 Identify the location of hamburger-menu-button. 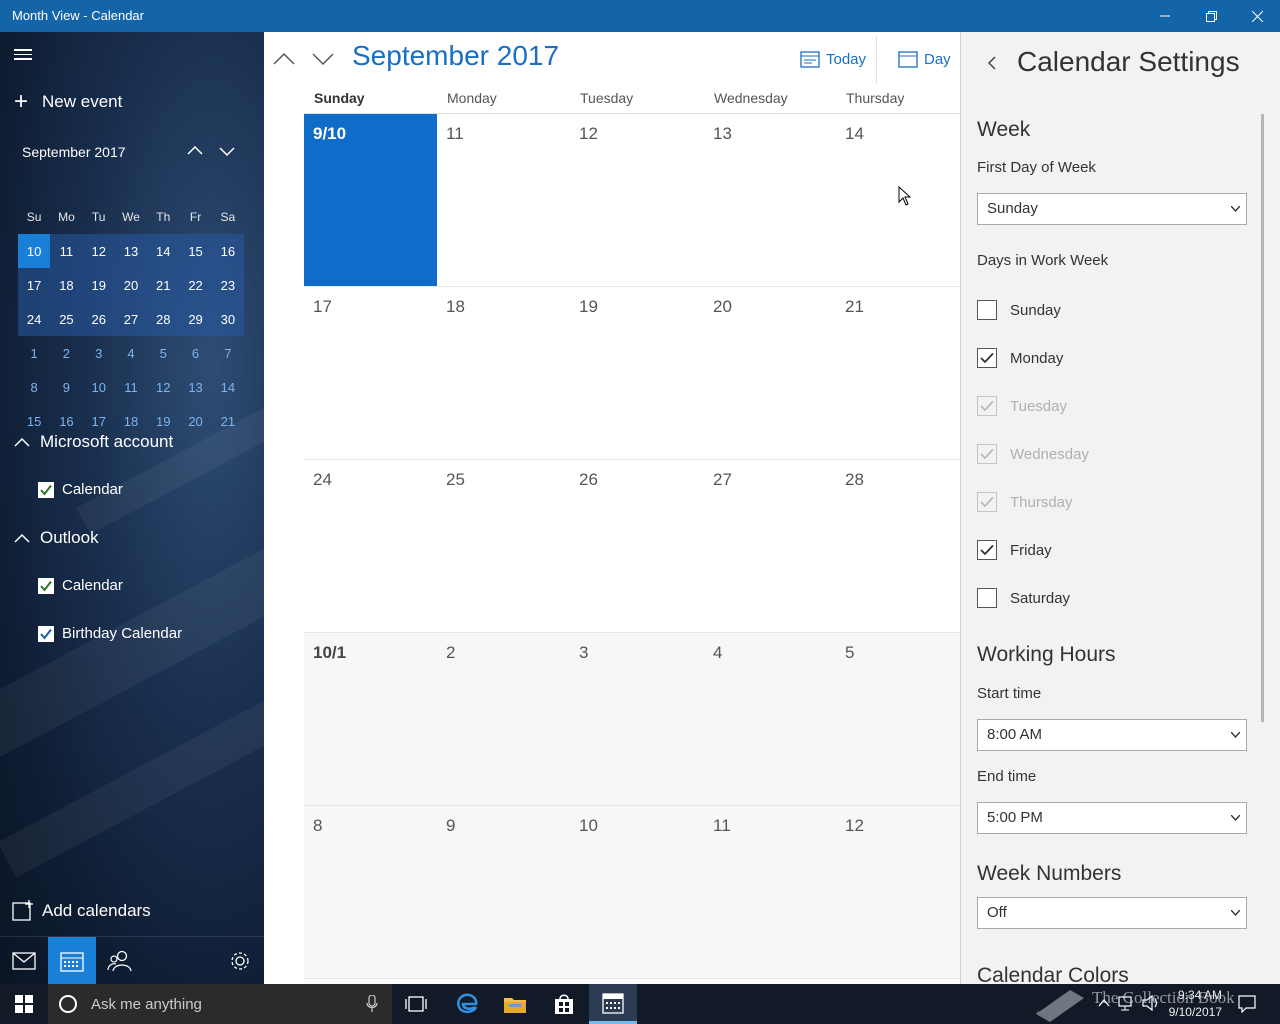
(24, 54).